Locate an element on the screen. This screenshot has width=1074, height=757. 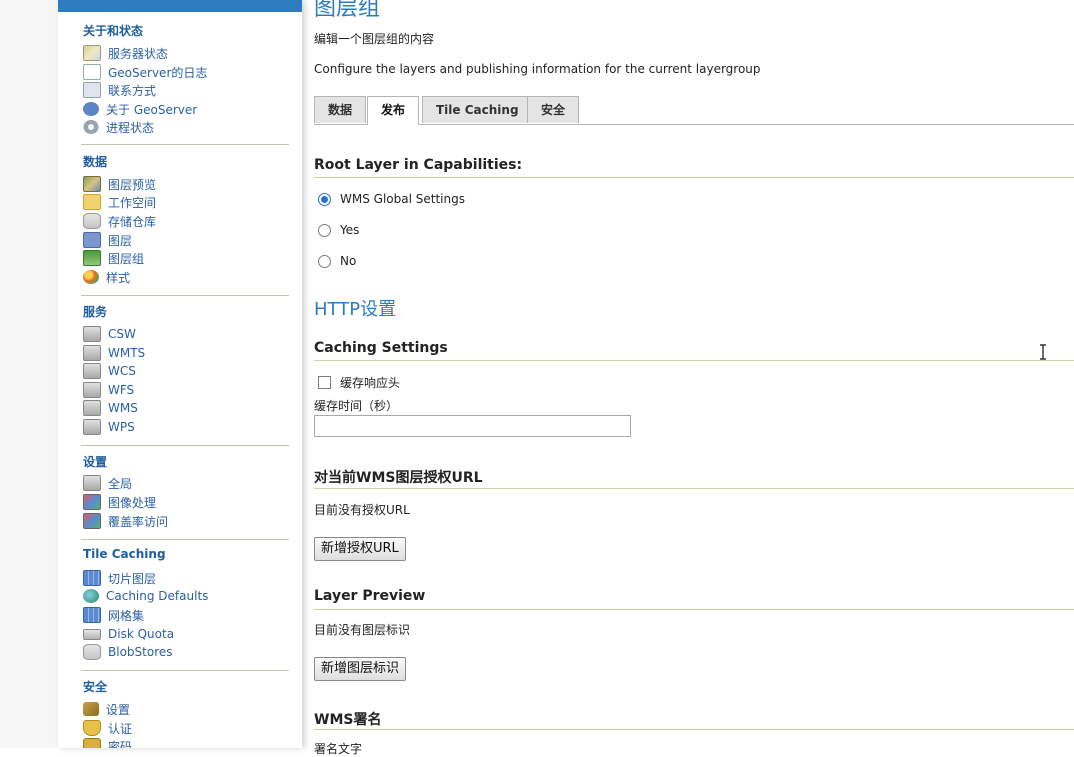
sidebar-item-label: 服务器状态 is located at coordinates (138, 53).